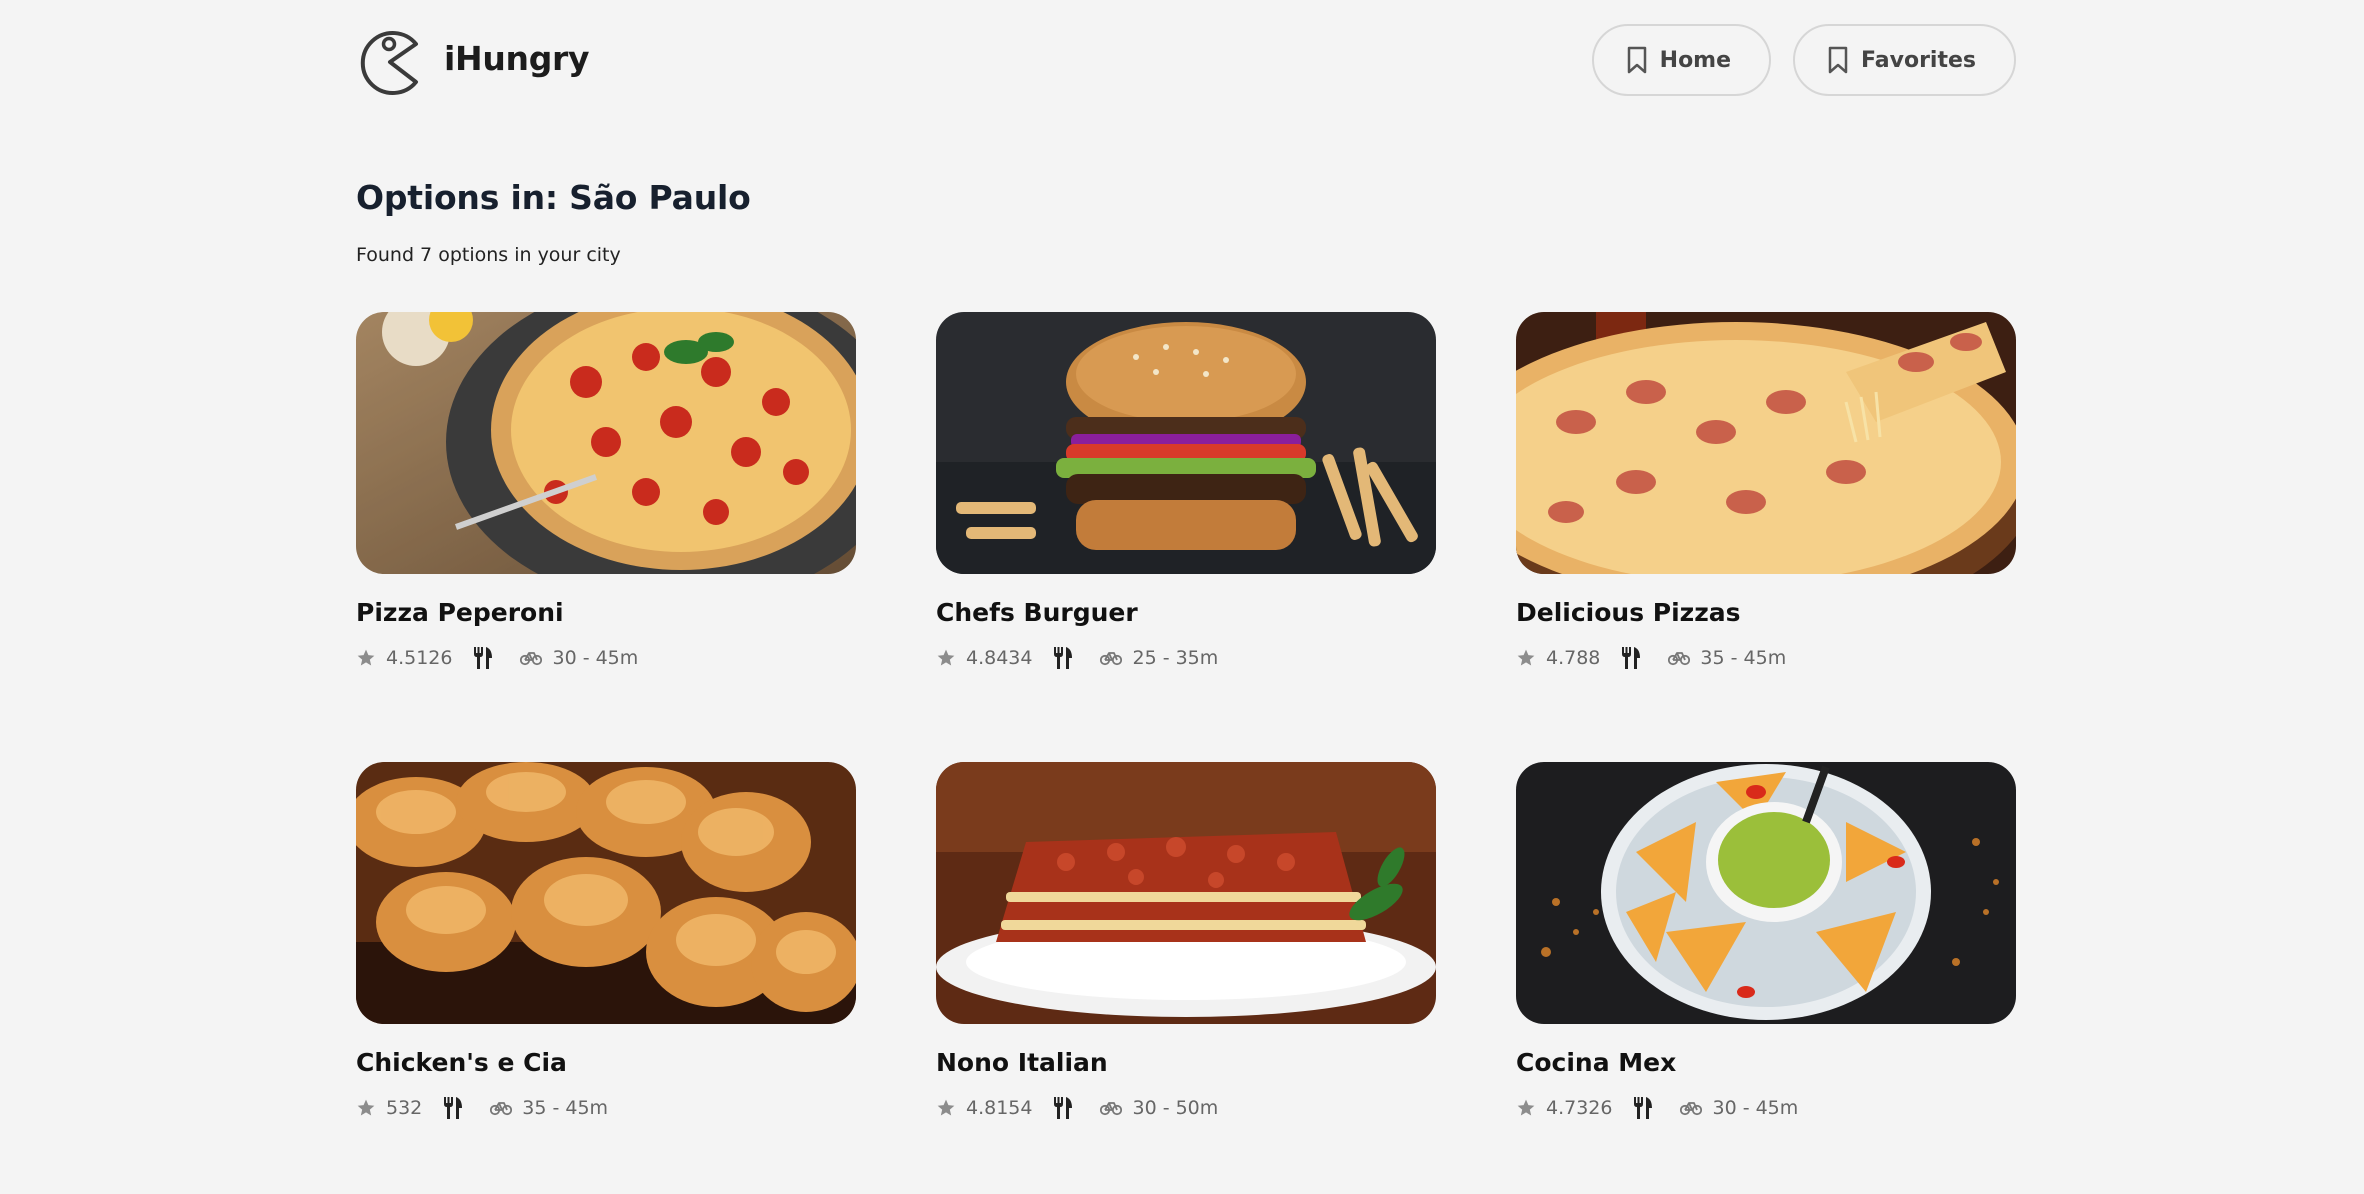 The height and width of the screenshot is (1194, 2364). Describe the element at coordinates (606, 893) in the screenshot. I see `fried-chicken-photo` at that location.